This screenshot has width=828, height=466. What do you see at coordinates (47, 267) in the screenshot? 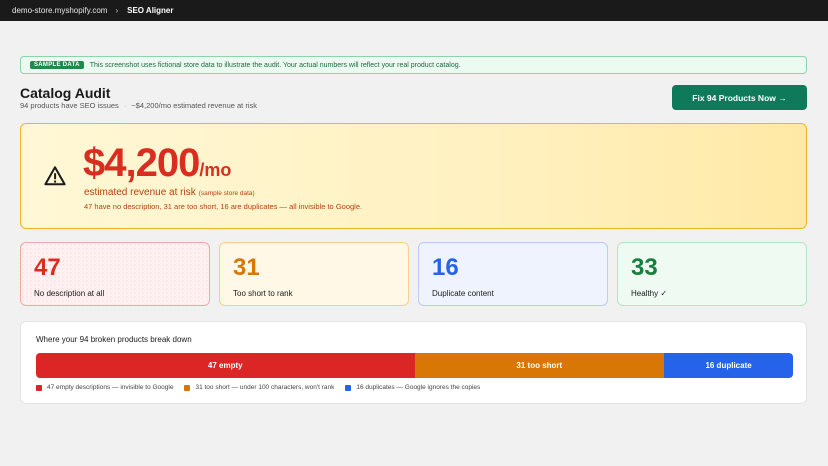
I see `stat-value: 47` at bounding box center [47, 267].